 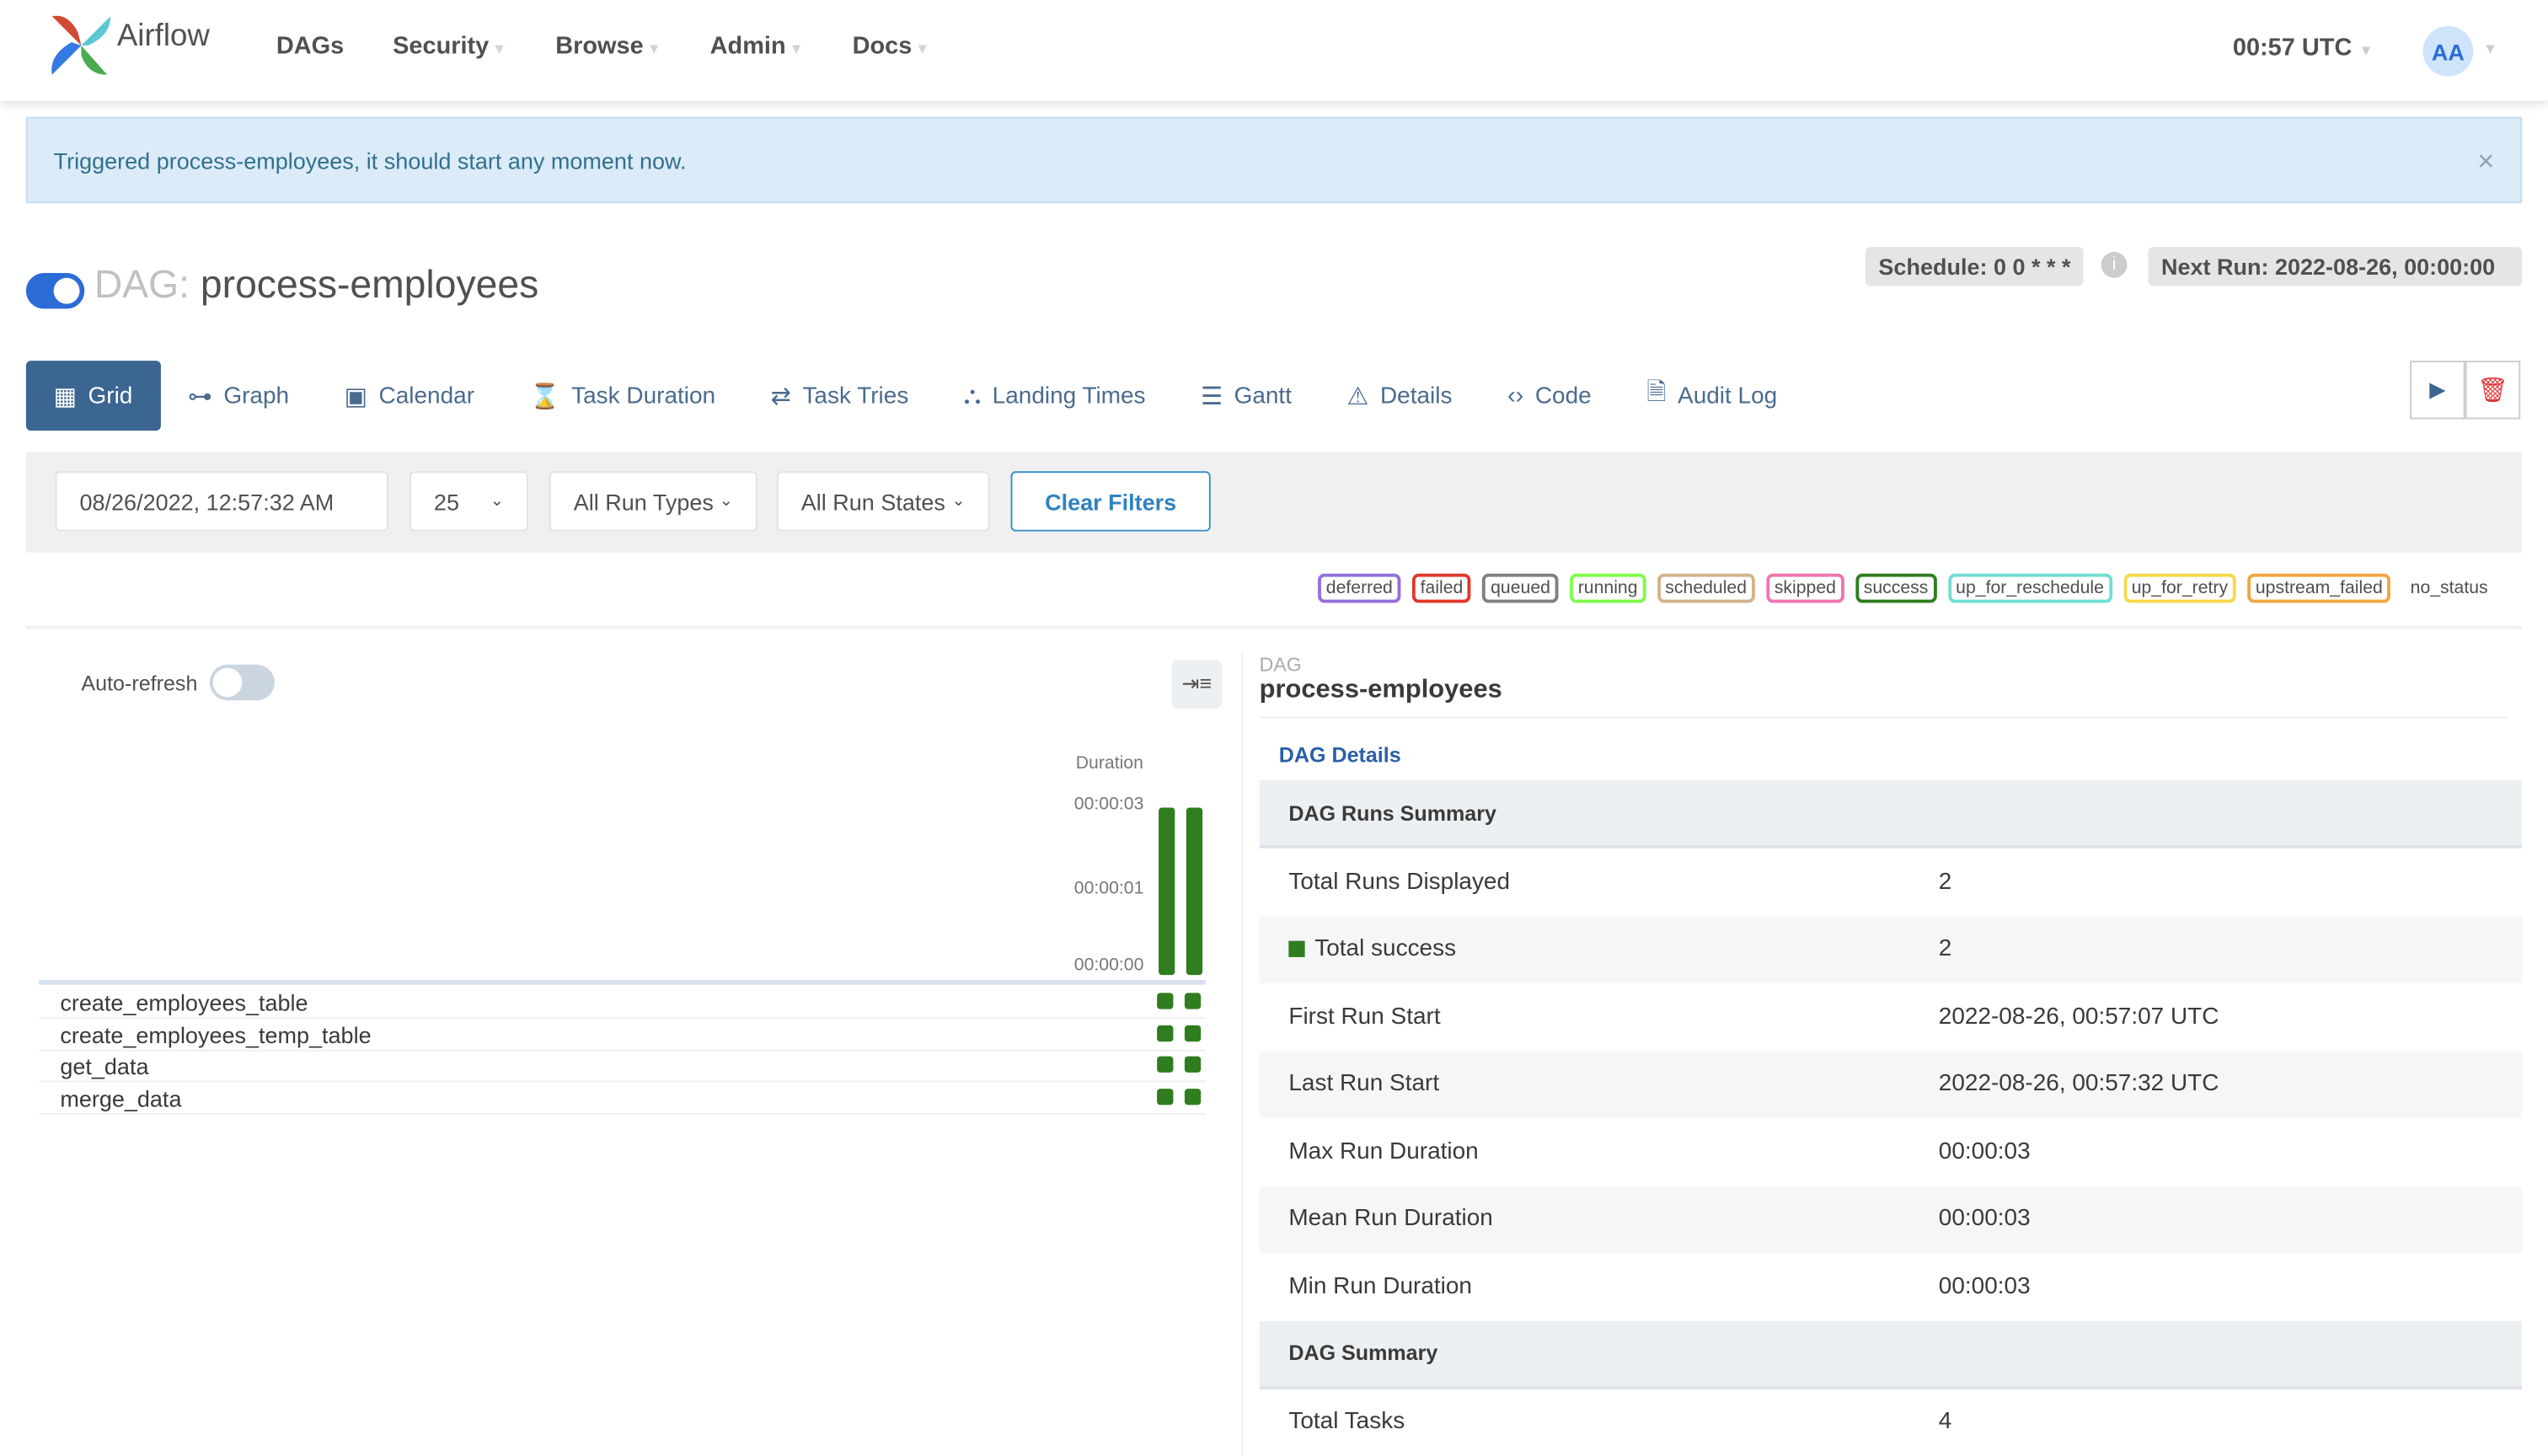 I want to click on tab-grid: ▦ Grid, so click(x=93, y=396).